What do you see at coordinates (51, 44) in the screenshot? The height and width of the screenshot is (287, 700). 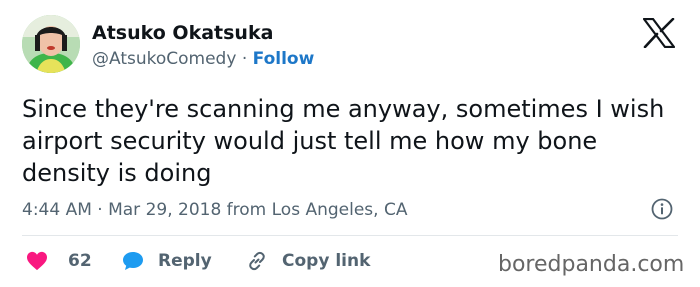 I see `avatar` at bounding box center [51, 44].